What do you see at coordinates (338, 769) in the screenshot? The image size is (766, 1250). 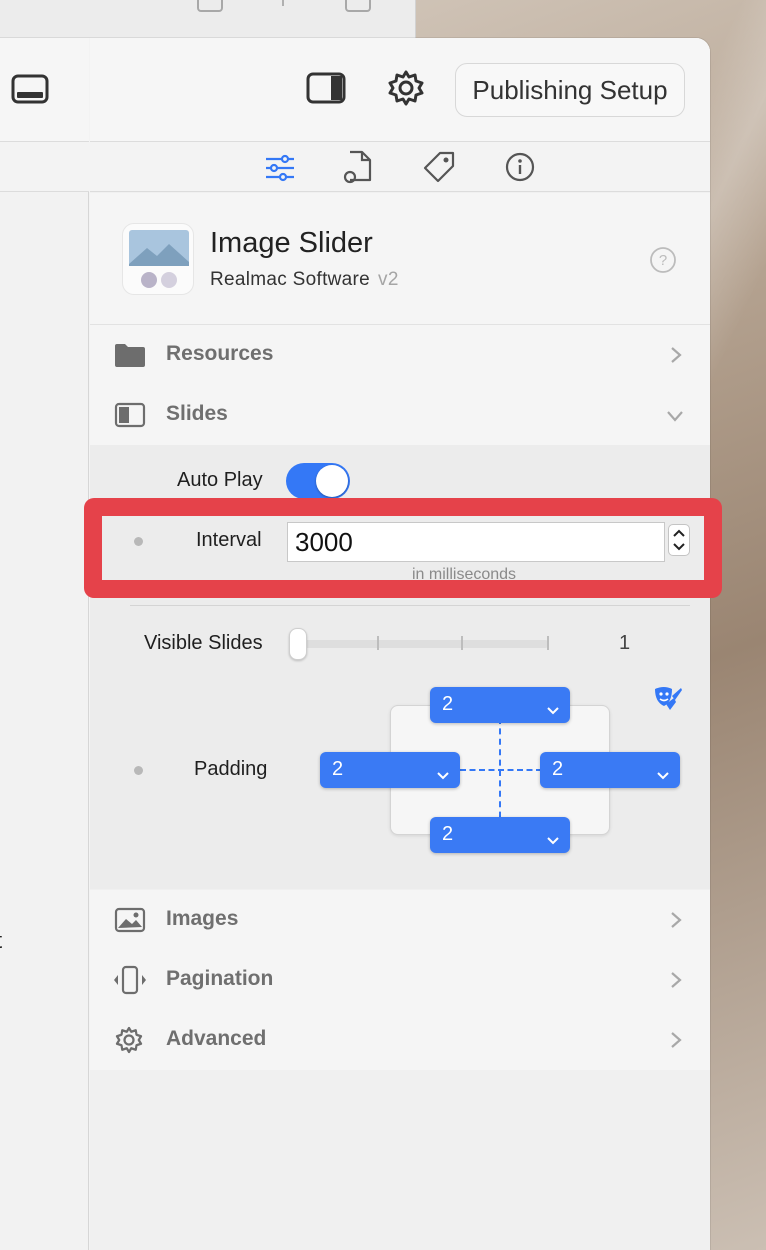 I see `padding-left-value: 2` at bounding box center [338, 769].